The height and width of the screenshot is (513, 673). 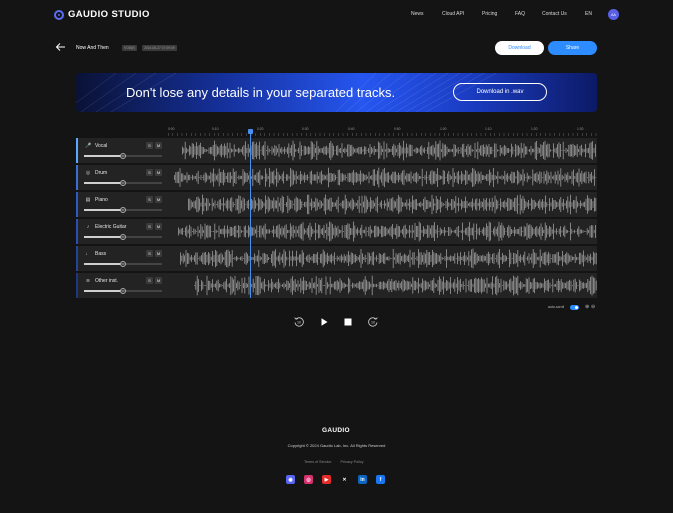 I want to click on track-row-other-inst: ≋ Other inst. S M 50, so click(x=336, y=285).